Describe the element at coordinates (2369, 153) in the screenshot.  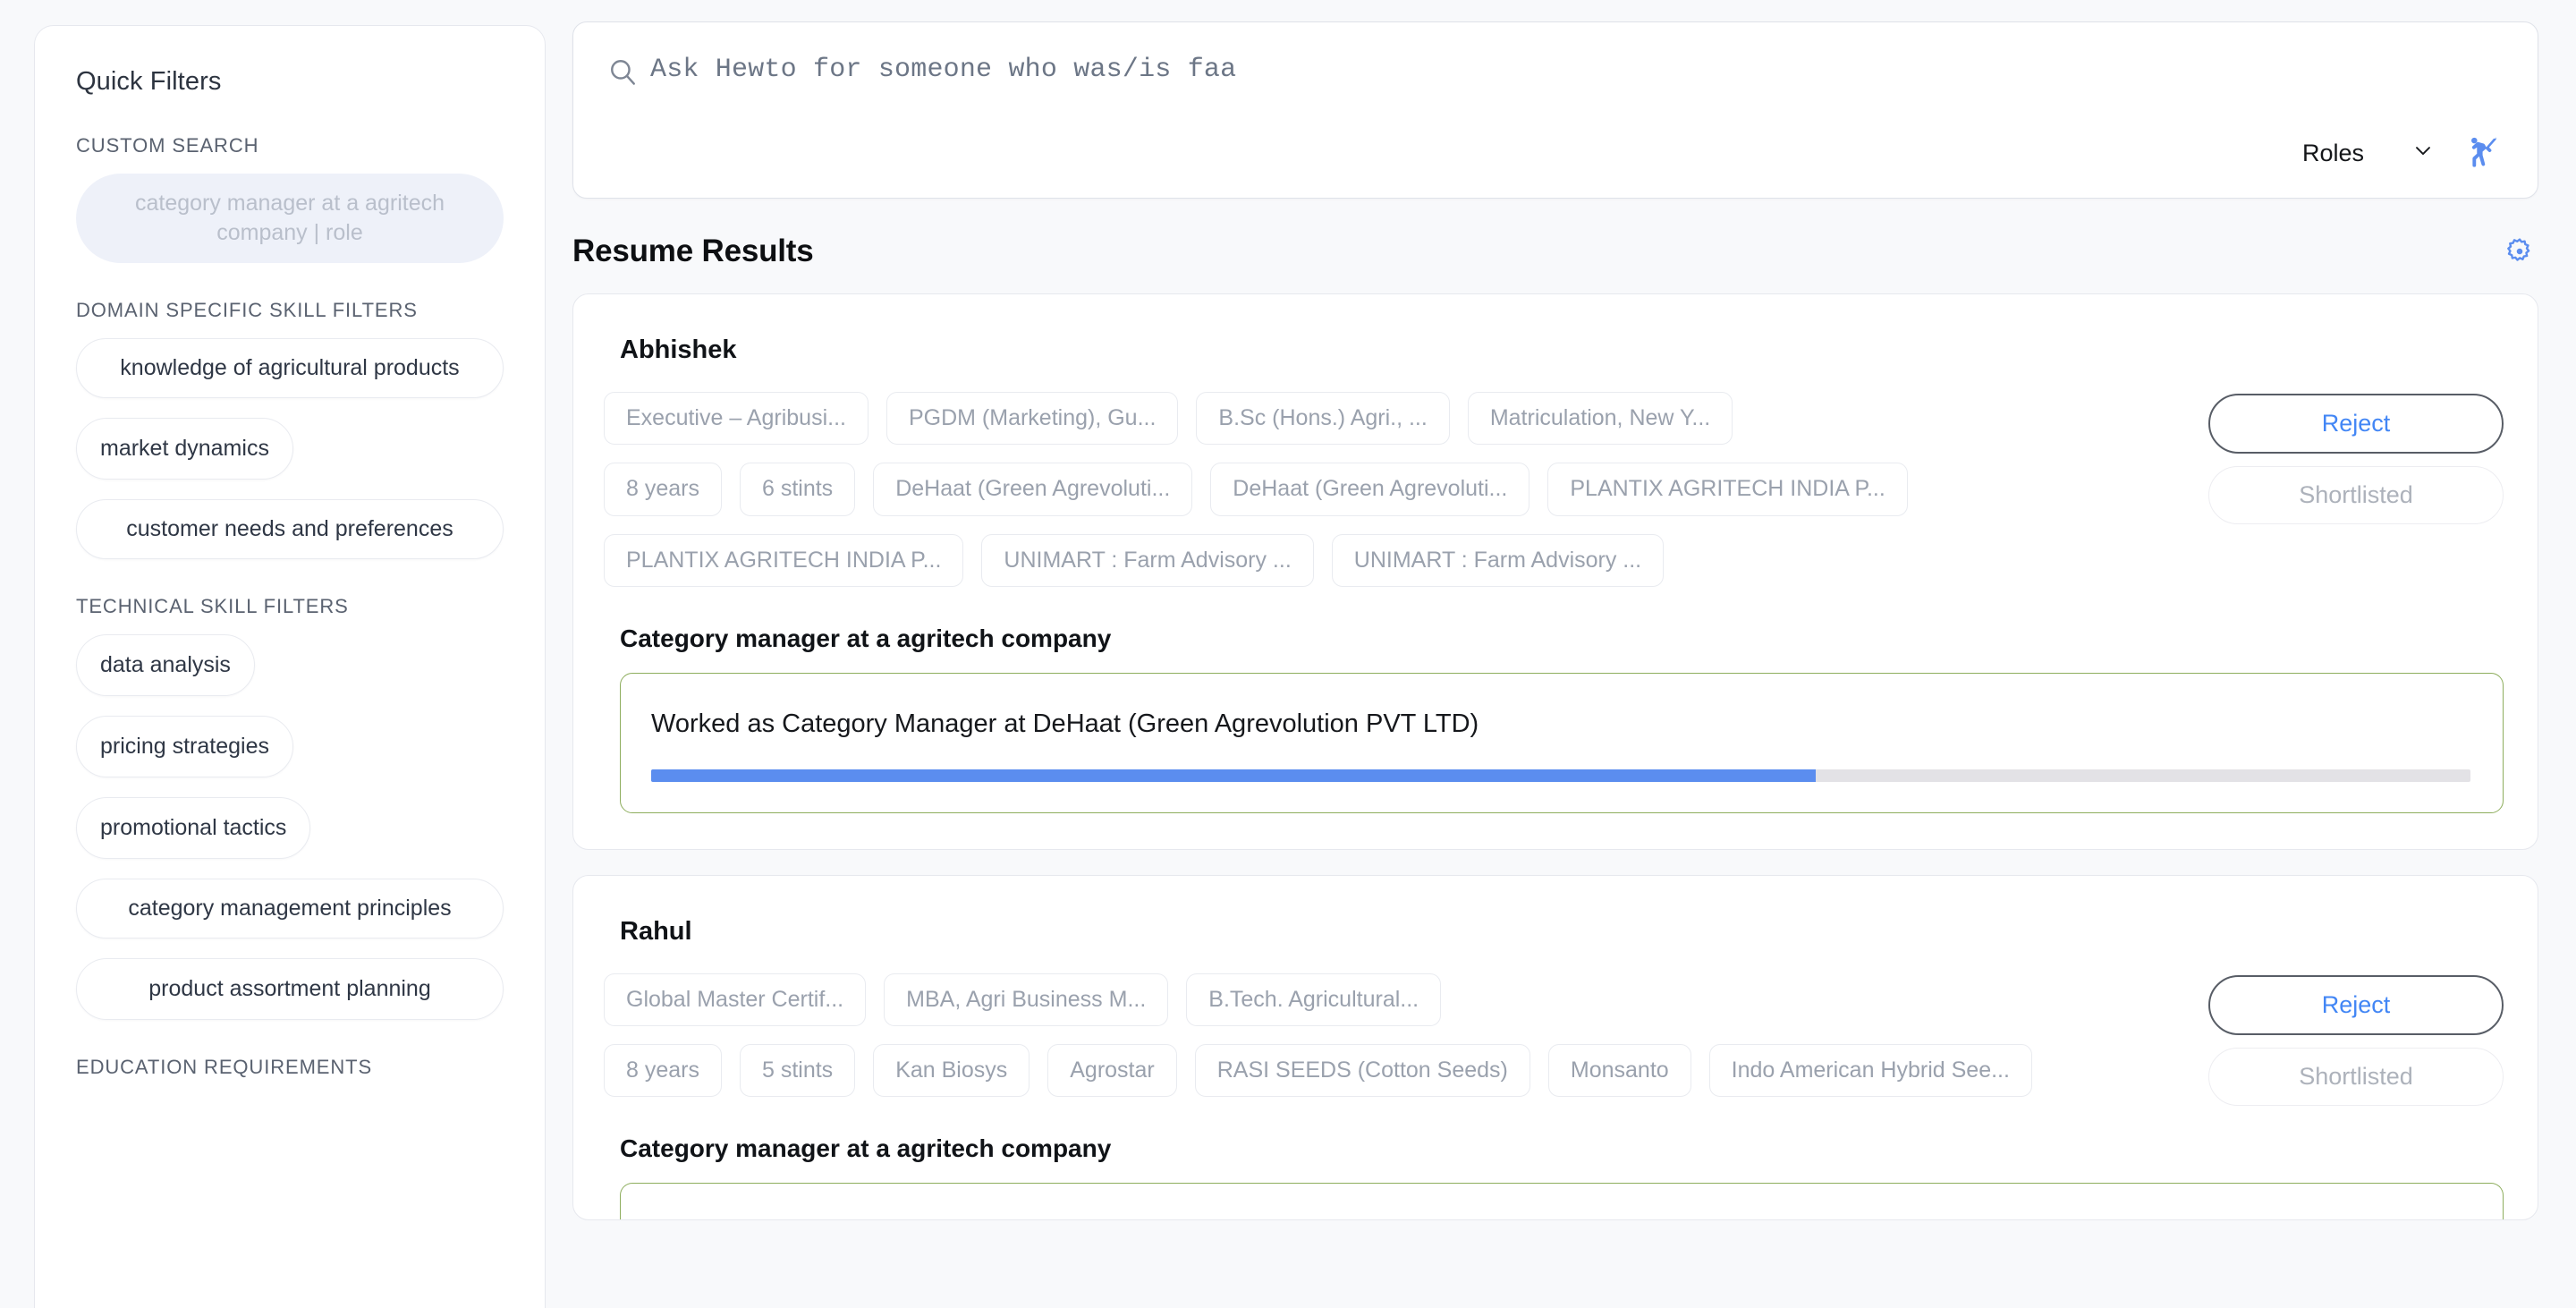
I see `roles-dropdown: Roles` at that location.